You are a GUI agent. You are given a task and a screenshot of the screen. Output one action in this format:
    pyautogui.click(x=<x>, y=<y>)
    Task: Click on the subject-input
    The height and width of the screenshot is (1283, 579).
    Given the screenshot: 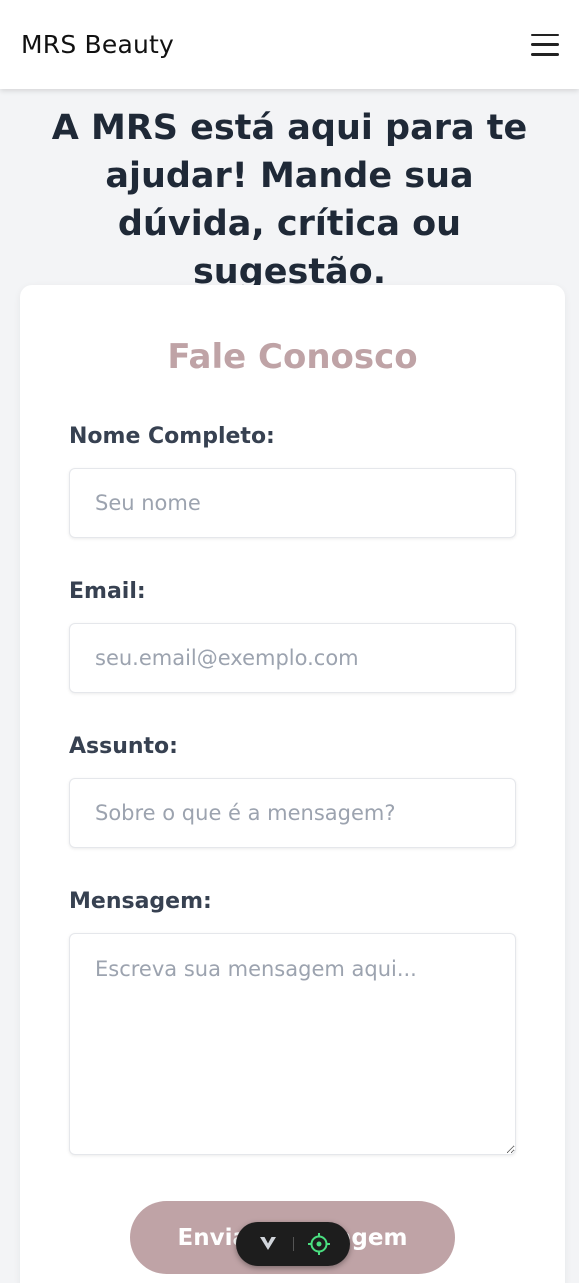 What is the action you would take?
    pyautogui.click(x=292, y=813)
    